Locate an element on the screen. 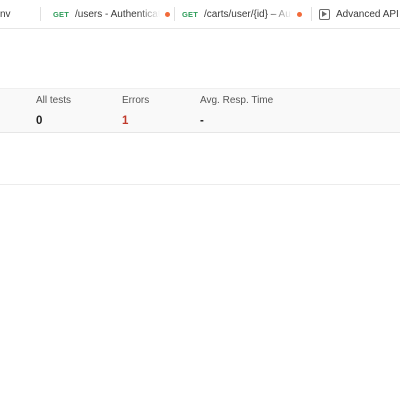 Image resolution: width=400 pixels, height=400 pixels. section-divider is located at coordinates (200, 184).